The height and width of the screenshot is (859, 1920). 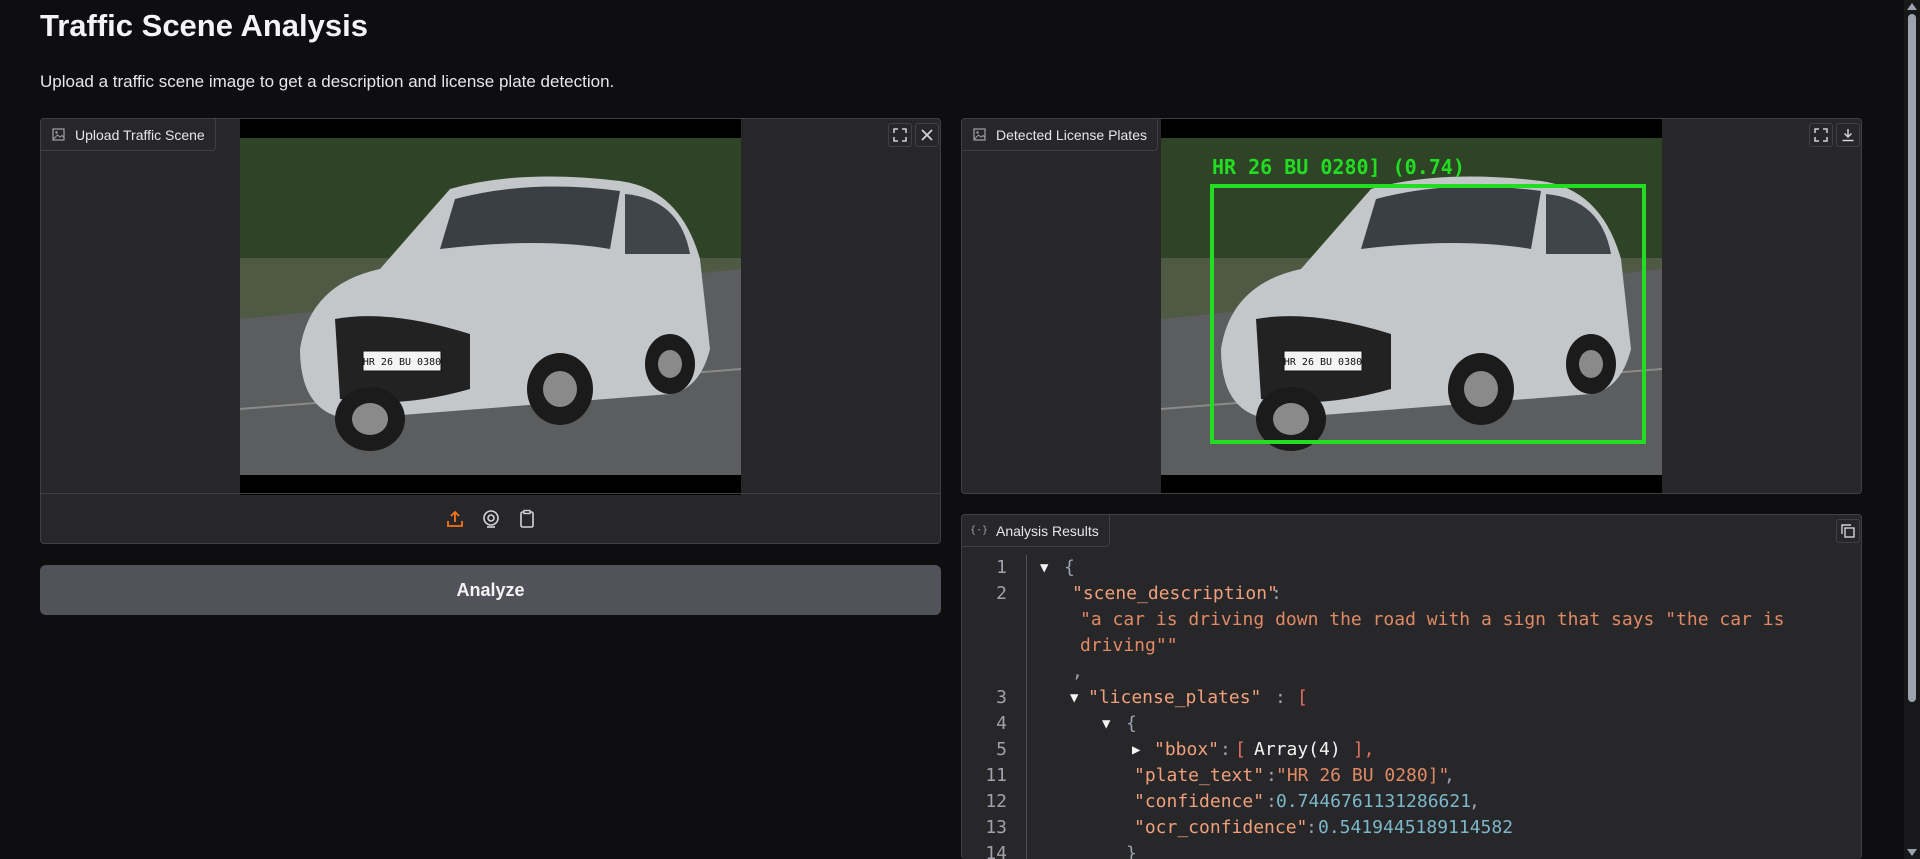 I want to click on results-panel-label: {·} Analysis Results, so click(x=1036, y=531).